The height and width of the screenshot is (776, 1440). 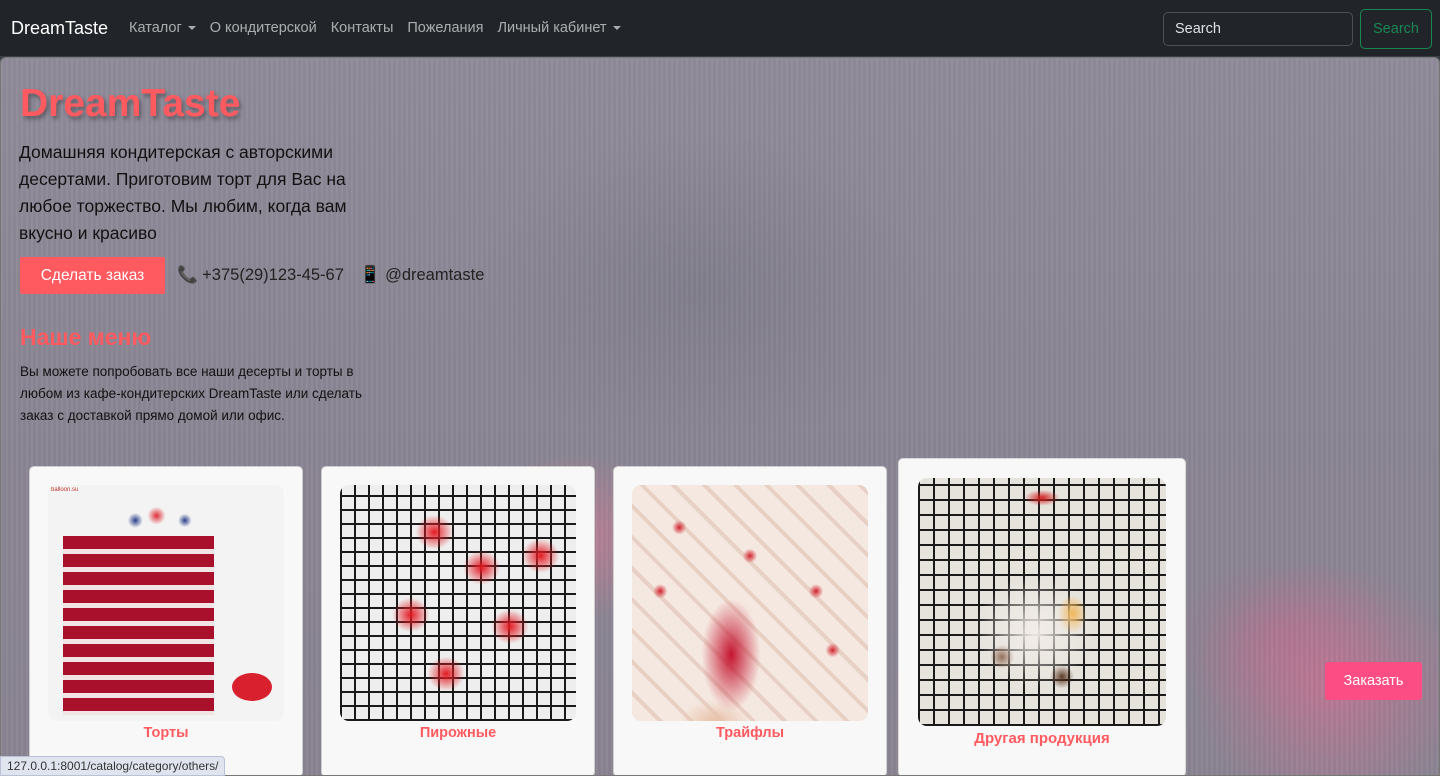 I want to click on menu-title: Наше меню, so click(x=86, y=337).